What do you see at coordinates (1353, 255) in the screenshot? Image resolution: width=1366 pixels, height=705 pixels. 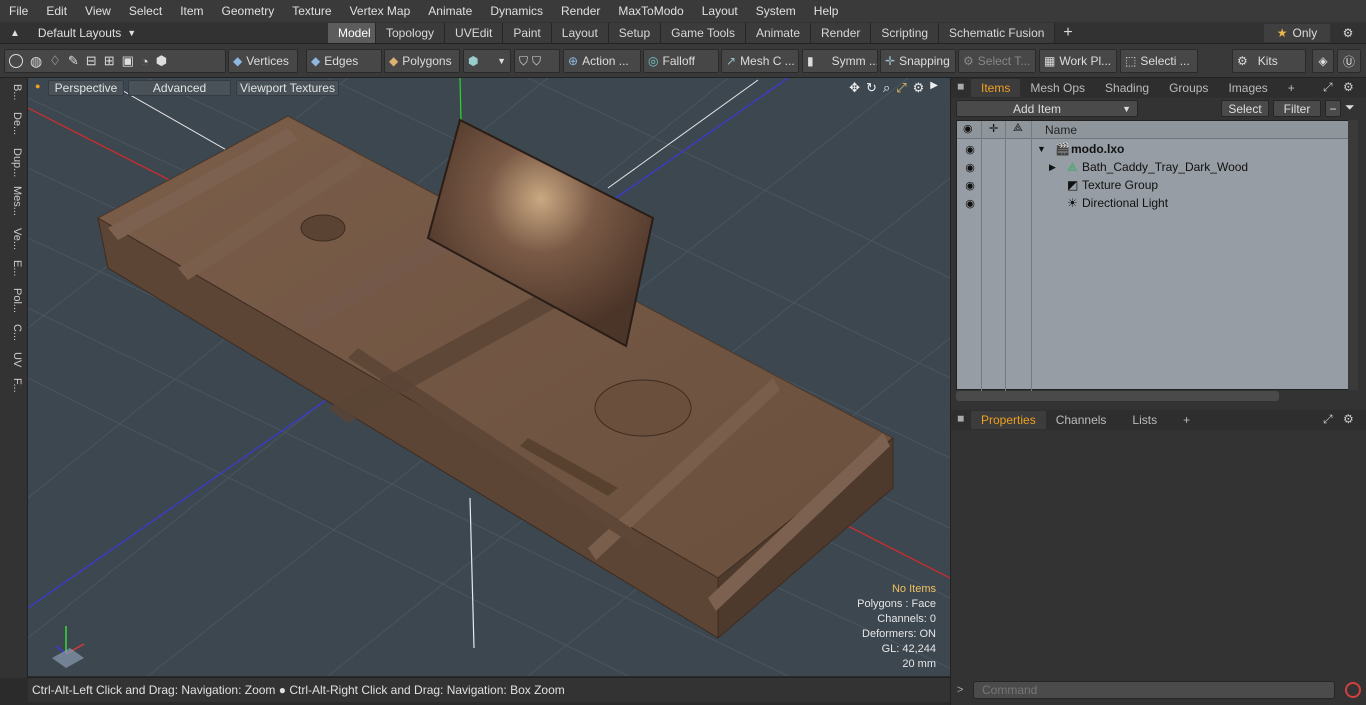 I see `item-list-scrollbar` at bounding box center [1353, 255].